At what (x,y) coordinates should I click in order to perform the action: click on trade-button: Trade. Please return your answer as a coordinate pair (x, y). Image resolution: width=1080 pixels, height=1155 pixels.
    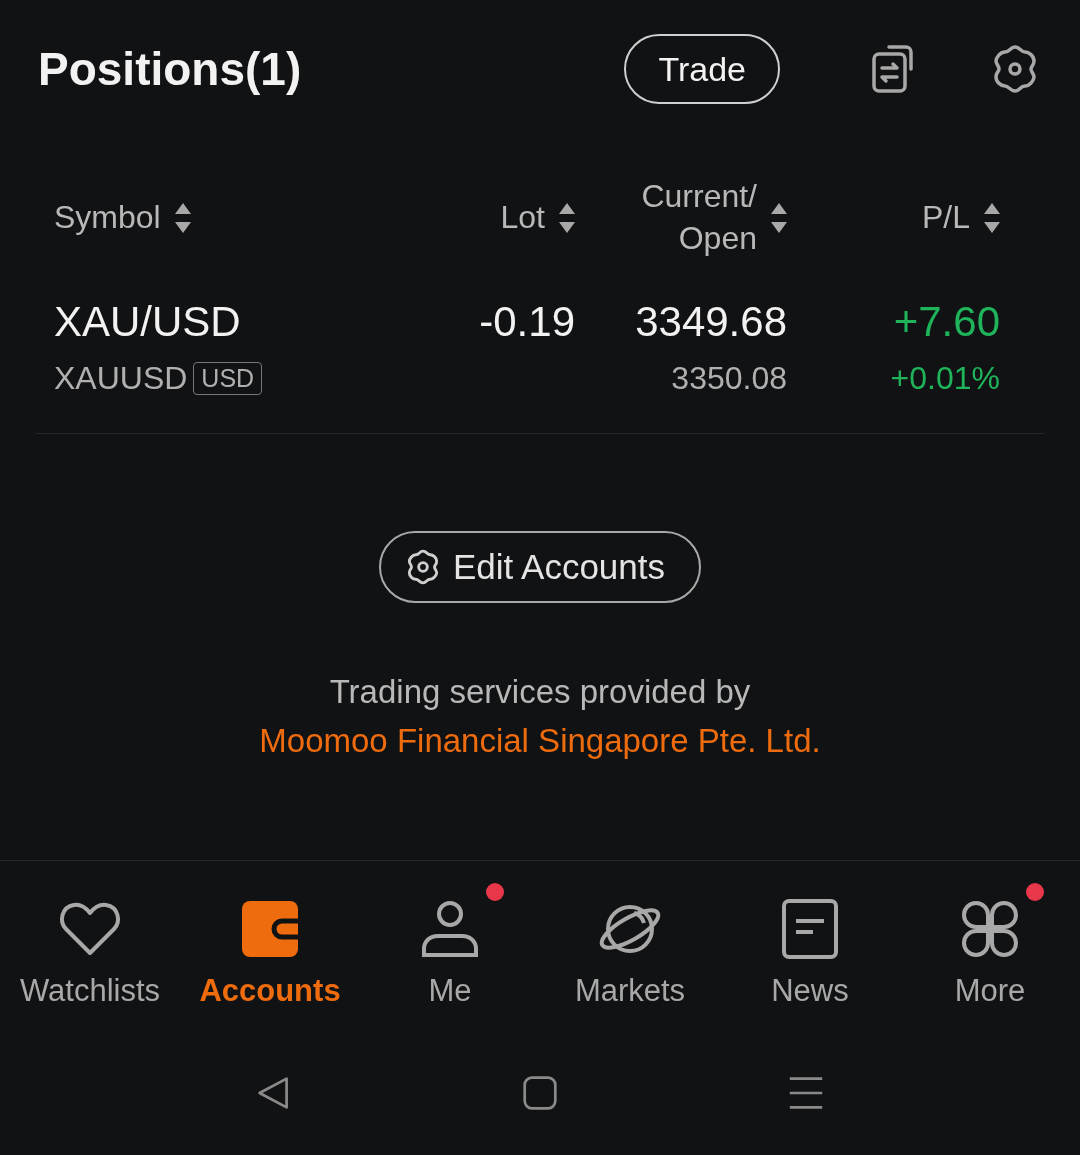
    Looking at the image, I should click on (702, 69).